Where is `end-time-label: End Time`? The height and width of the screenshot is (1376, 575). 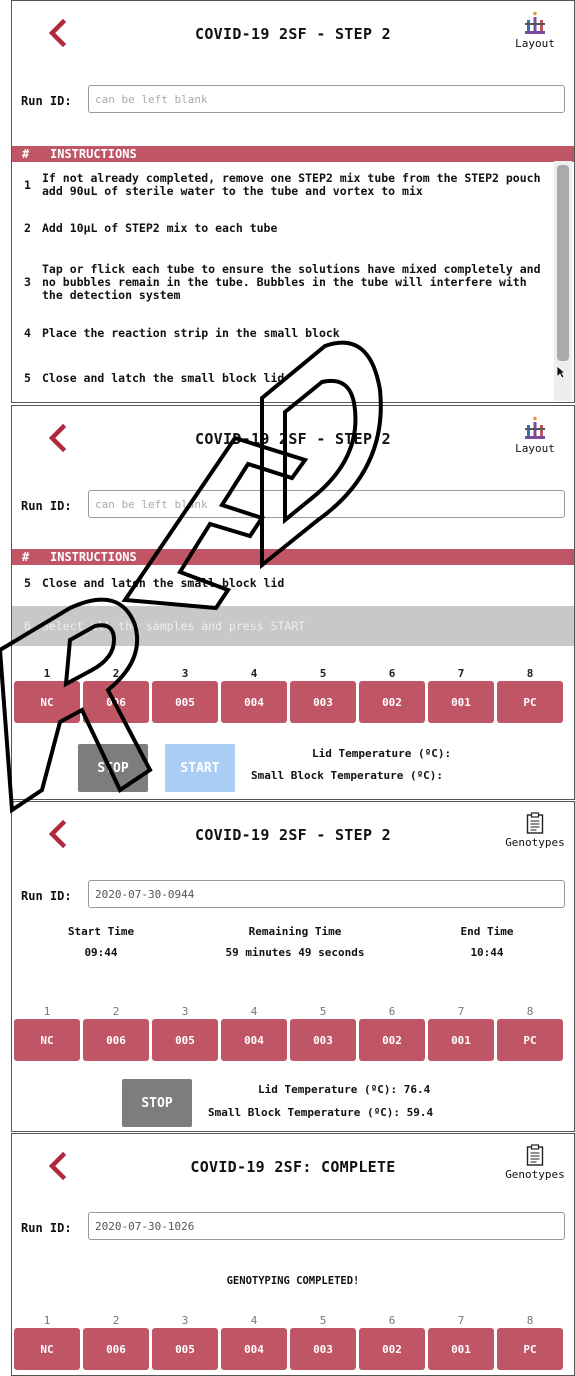
end-time-label: End Time is located at coordinates (487, 931).